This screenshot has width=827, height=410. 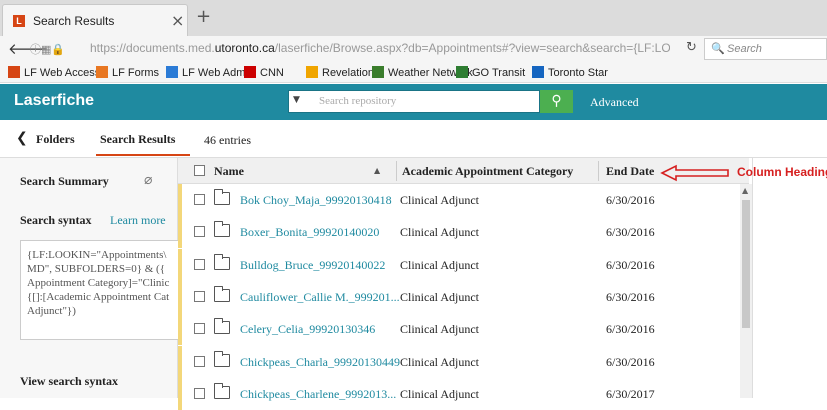 I want to click on tab-title: Search Results, so click(x=74, y=21).